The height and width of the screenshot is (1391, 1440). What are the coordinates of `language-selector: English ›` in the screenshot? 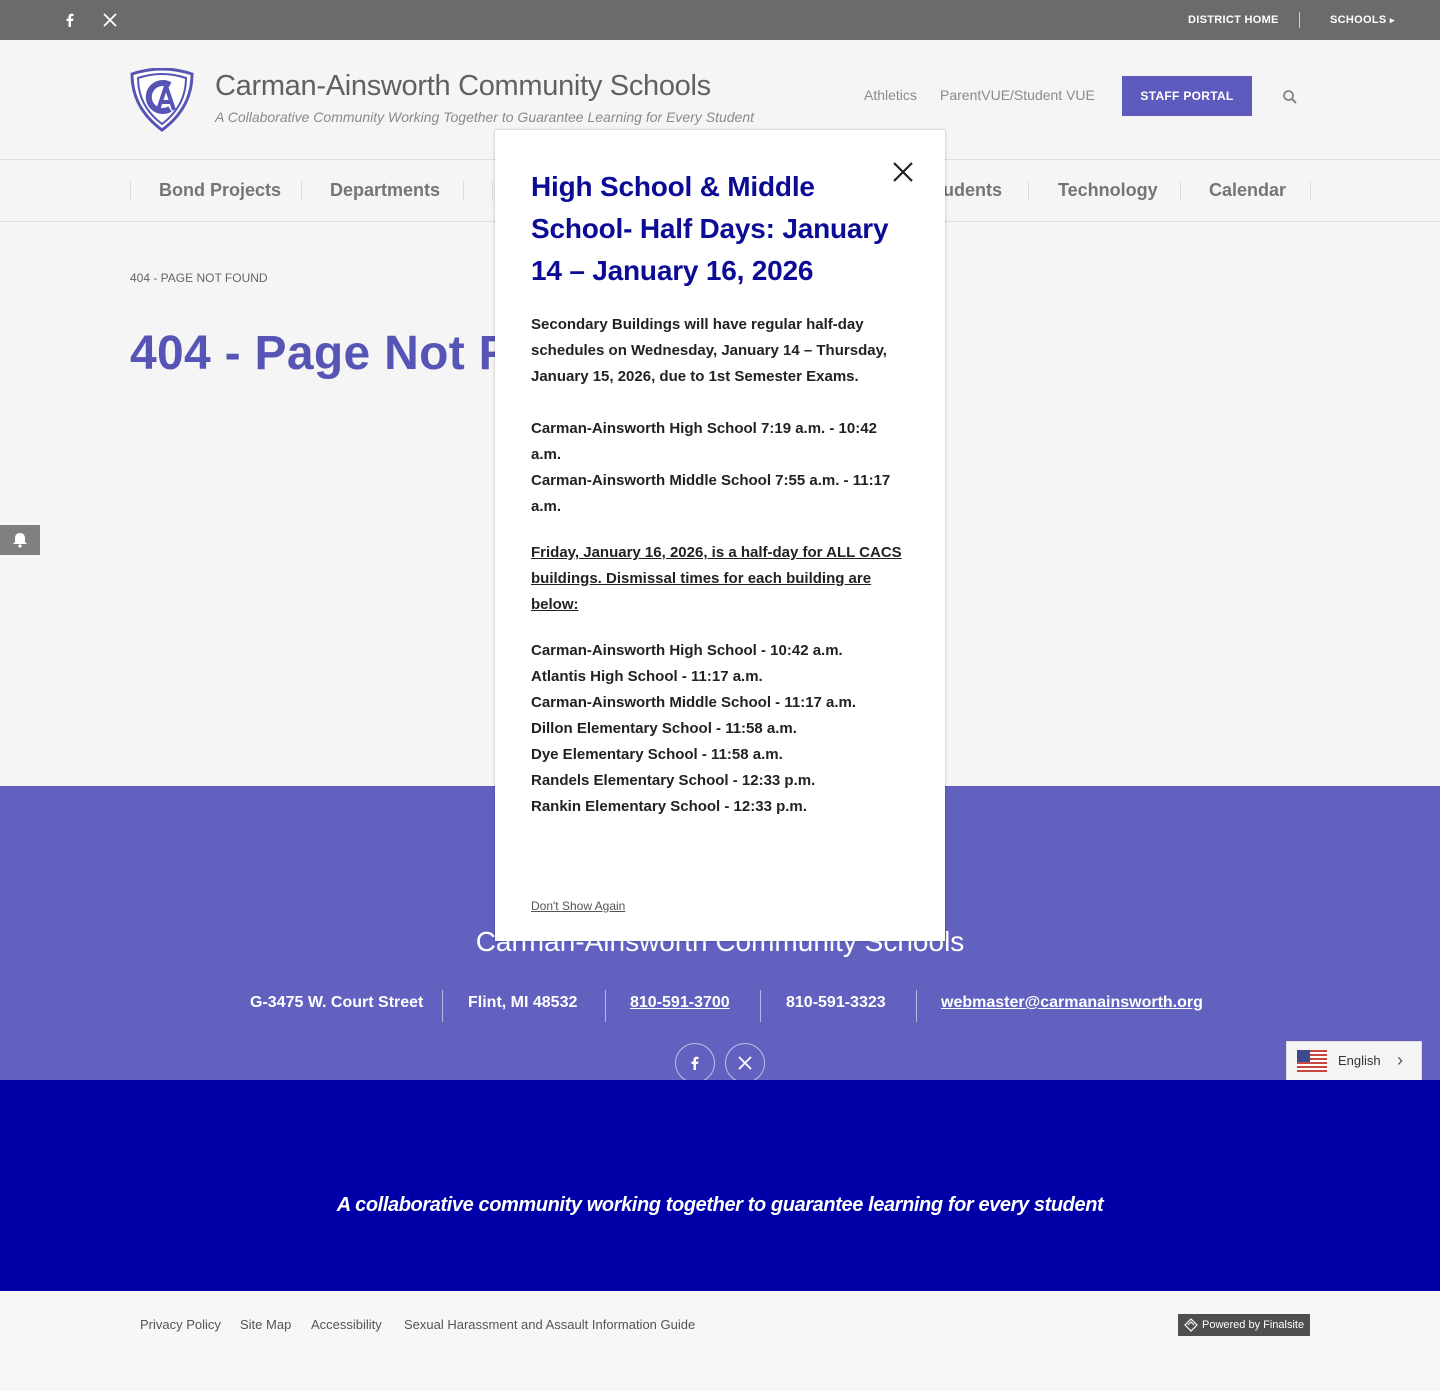 It's located at (1354, 1061).